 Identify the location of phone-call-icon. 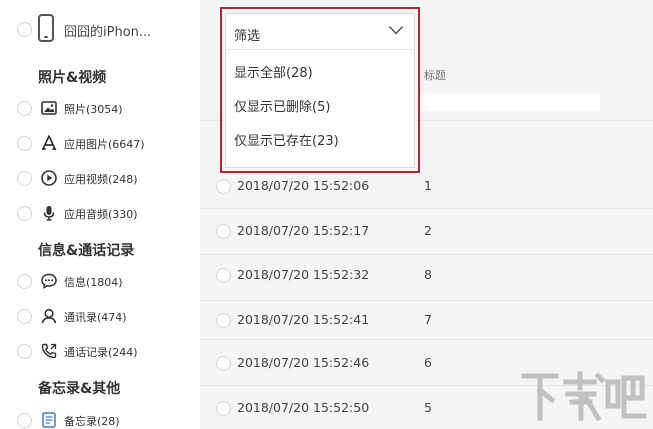
(49, 351).